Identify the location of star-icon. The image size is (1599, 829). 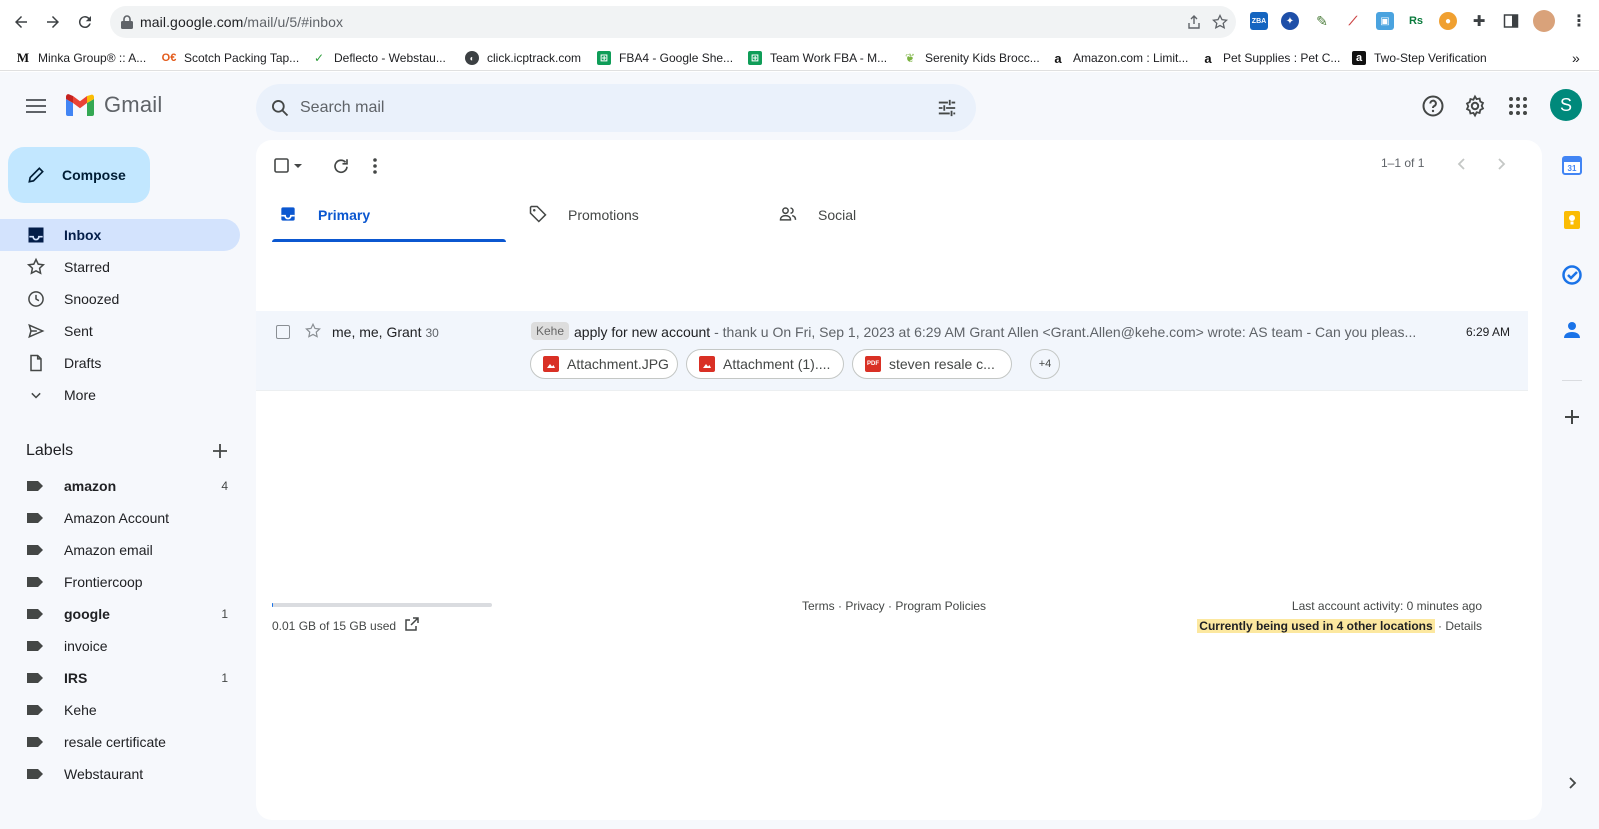
(313, 331).